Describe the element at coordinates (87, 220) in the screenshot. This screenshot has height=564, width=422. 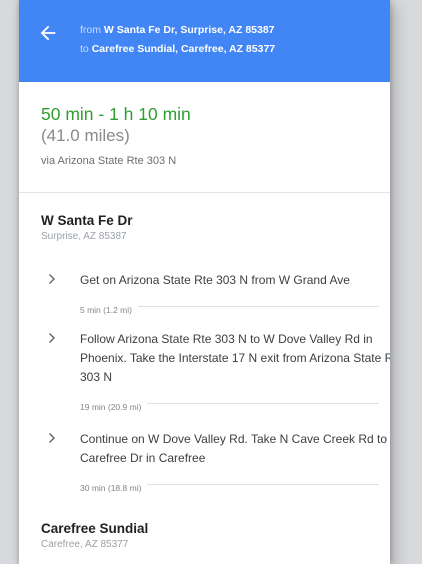
I see `origin-name: W Santa Fe Dr` at that location.